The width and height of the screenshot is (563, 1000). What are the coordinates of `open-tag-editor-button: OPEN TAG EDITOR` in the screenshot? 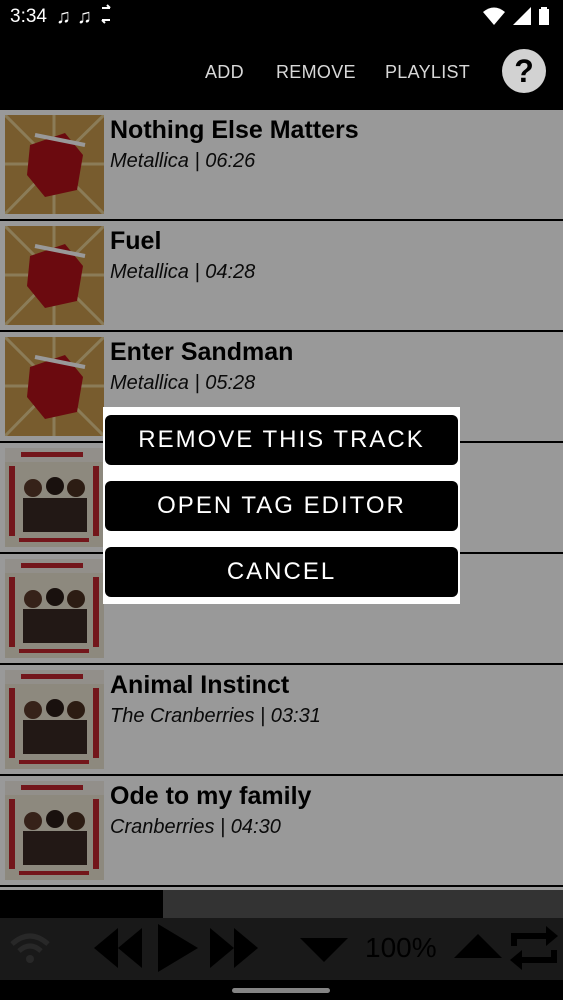 It's located at (281, 506).